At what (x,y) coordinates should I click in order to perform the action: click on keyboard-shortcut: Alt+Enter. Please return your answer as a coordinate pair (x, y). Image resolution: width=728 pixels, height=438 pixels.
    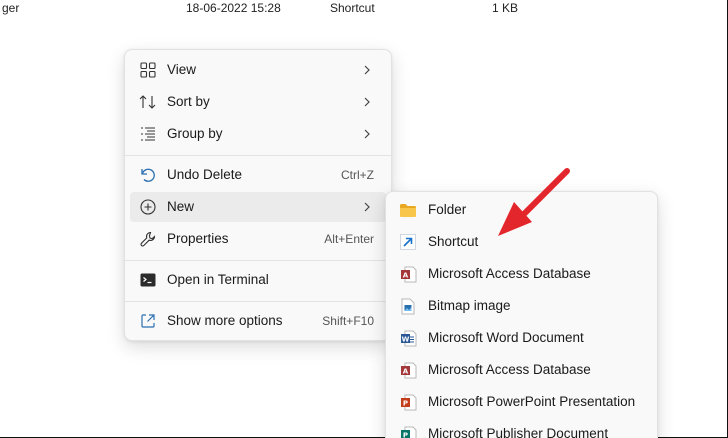
    Looking at the image, I should click on (349, 239).